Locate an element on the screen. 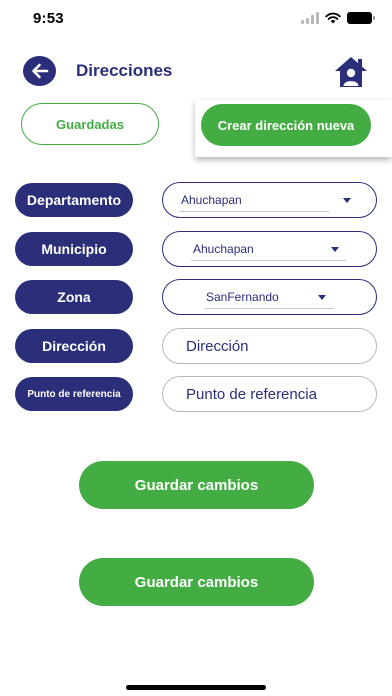 This screenshot has width=392, height=696. select-zona: SanFernando is located at coordinates (269, 297).